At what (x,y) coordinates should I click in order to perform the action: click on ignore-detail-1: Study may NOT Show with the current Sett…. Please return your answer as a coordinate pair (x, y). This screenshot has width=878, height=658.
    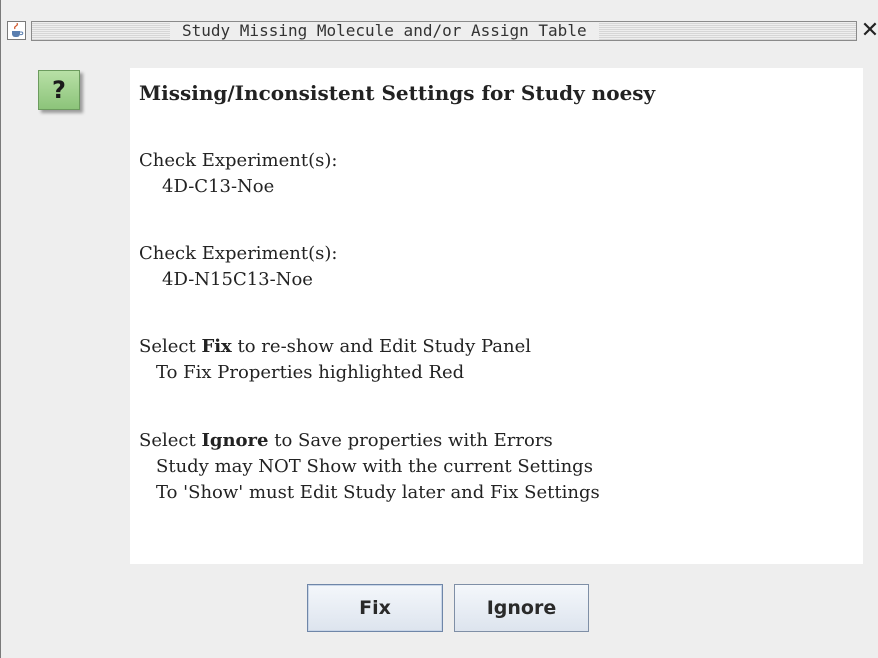
    Looking at the image, I should click on (374, 466).